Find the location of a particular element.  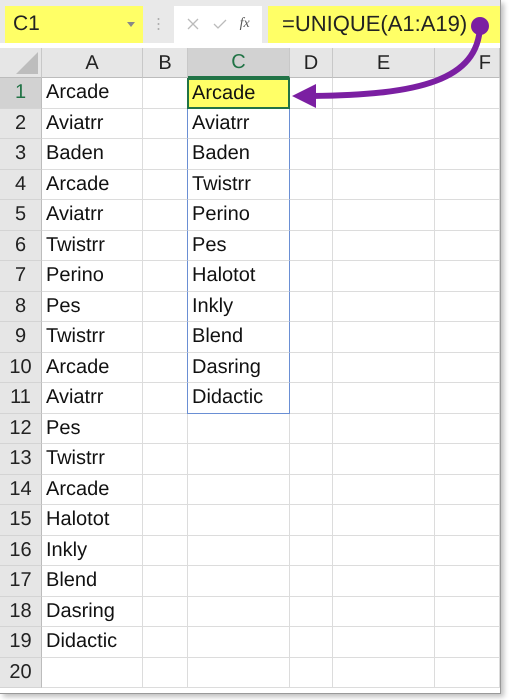

row-header: 3 is located at coordinates (21, 154).